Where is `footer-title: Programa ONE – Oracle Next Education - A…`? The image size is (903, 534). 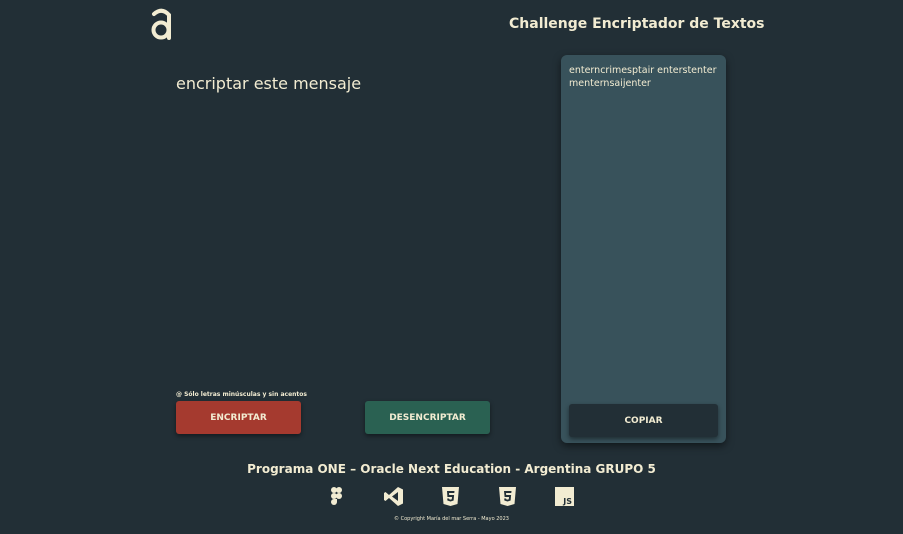 footer-title: Programa ONE – Oracle Next Education - A… is located at coordinates (451, 469).